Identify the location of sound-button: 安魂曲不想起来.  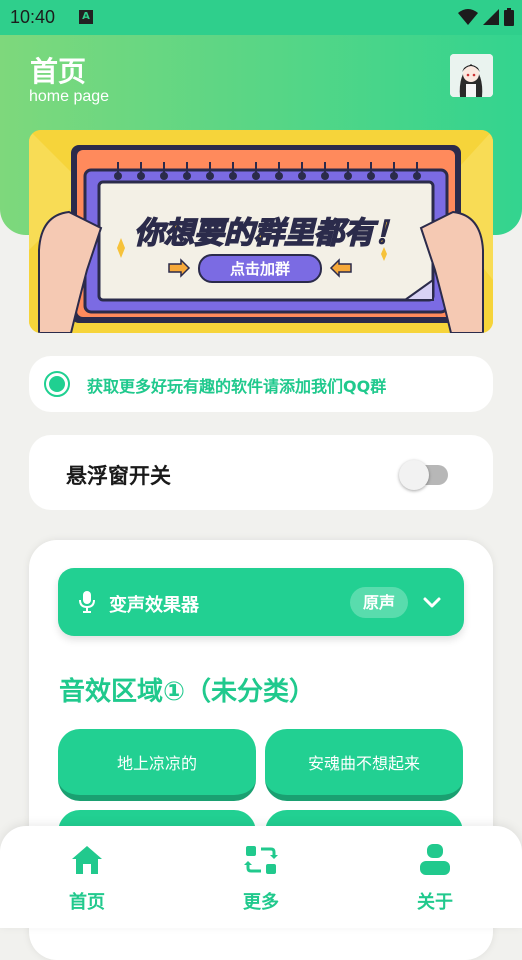
(364, 765).